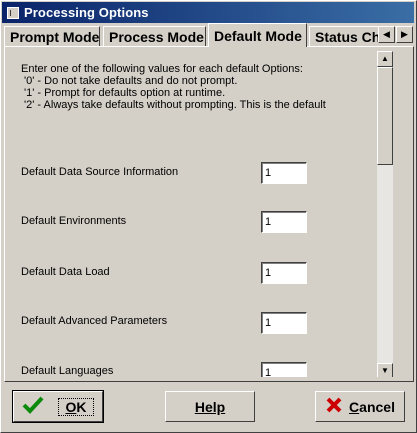 Image resolution: width=417 pixels, height=433 pixels. Describe the element at coordinates (354, 406) in the screenshot. I see `cancel-label-accelerator: C` at that location.